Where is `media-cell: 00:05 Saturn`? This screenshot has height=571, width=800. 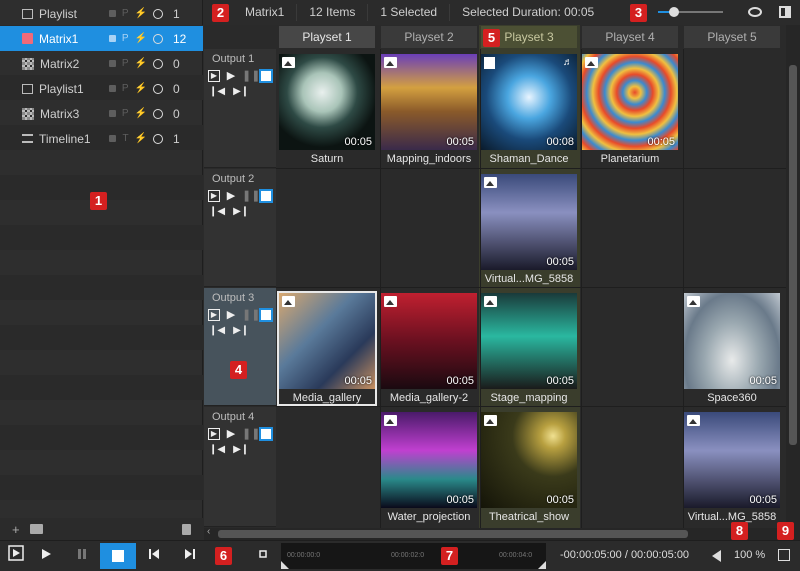 media-cell: 00:05 Saturn is located at coordinates (327, 109).